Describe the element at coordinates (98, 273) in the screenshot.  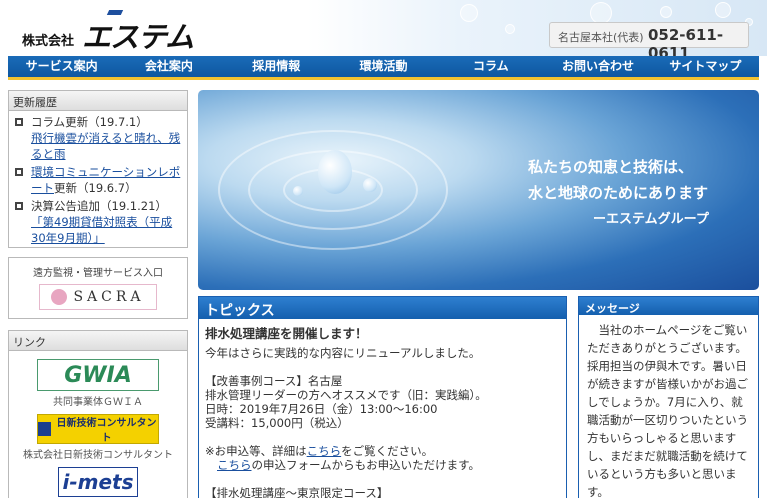
I see `sacra-caption: 遠方監視・管理サービス入口` at that location.